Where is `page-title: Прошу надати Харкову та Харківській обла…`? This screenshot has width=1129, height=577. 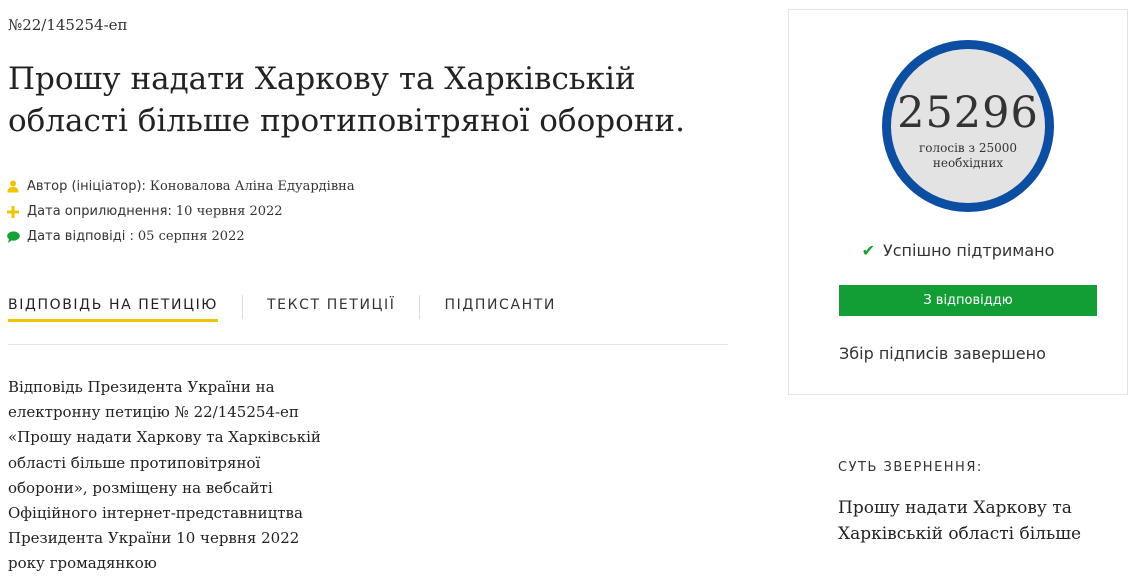
page-title: Прошу надати Харкову та Харківській обла… is located at coordinates (346, 100).